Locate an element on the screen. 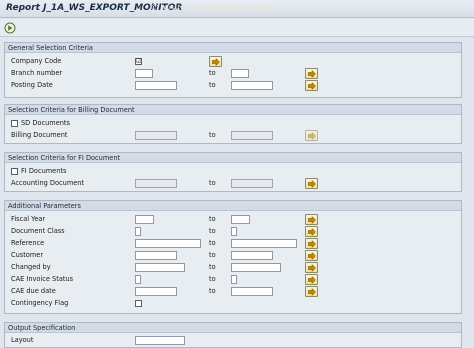 This screenshot has height=348, width=474. layout-label: Layout is located at coordinates (22, 340).